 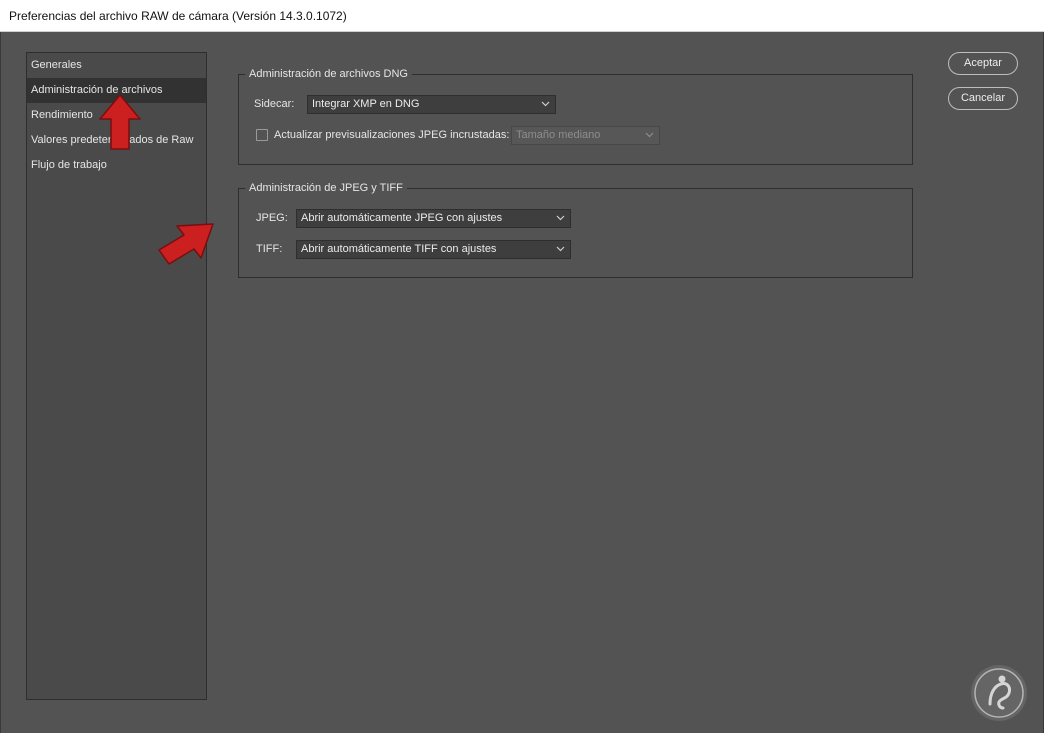 What do you see at coordinates (97, 90) in the screenshot?
I see `sidebar-item-label: Administración de archivos` at bounding box center [97, 90].